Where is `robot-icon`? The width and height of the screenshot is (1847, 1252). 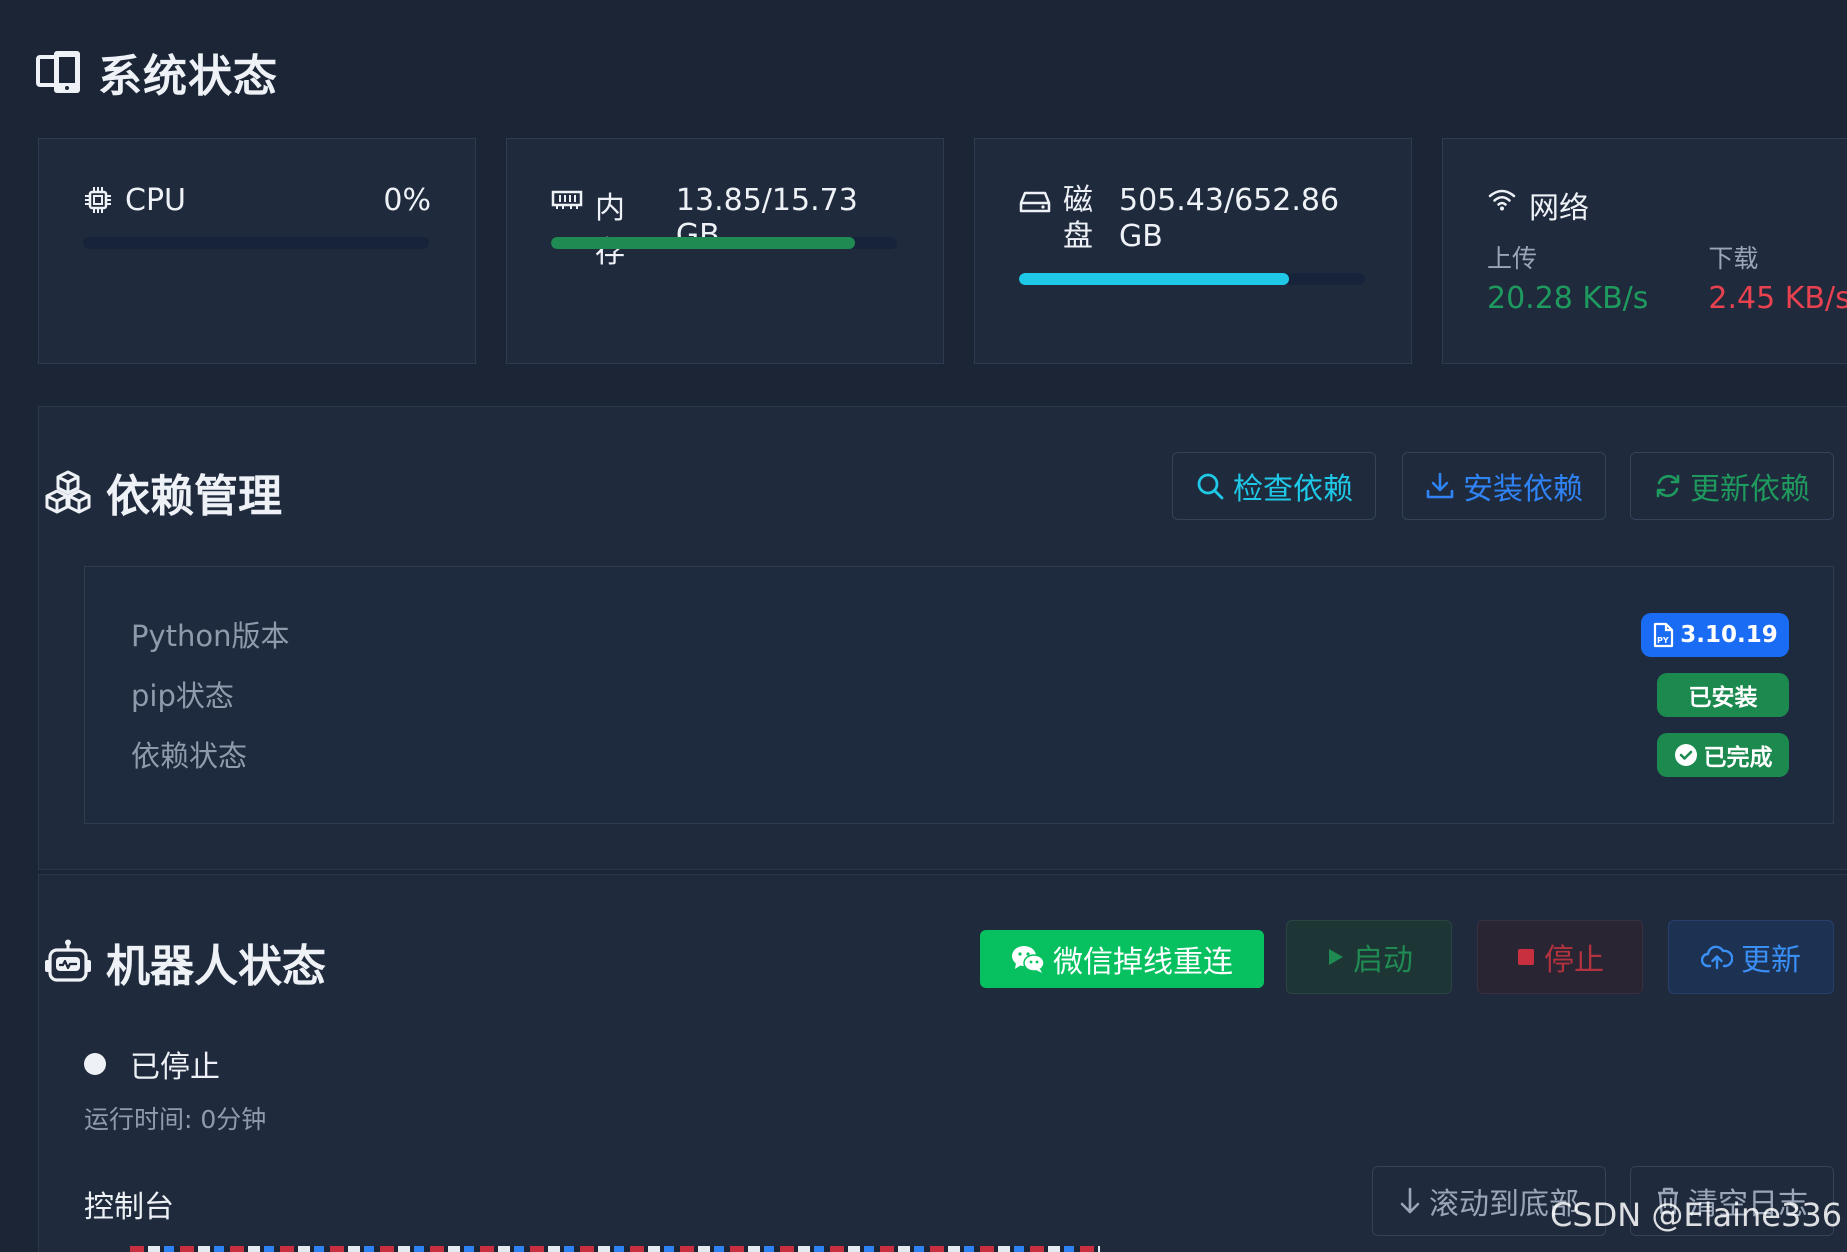 robot-icon is located at coordinates (68, 962).